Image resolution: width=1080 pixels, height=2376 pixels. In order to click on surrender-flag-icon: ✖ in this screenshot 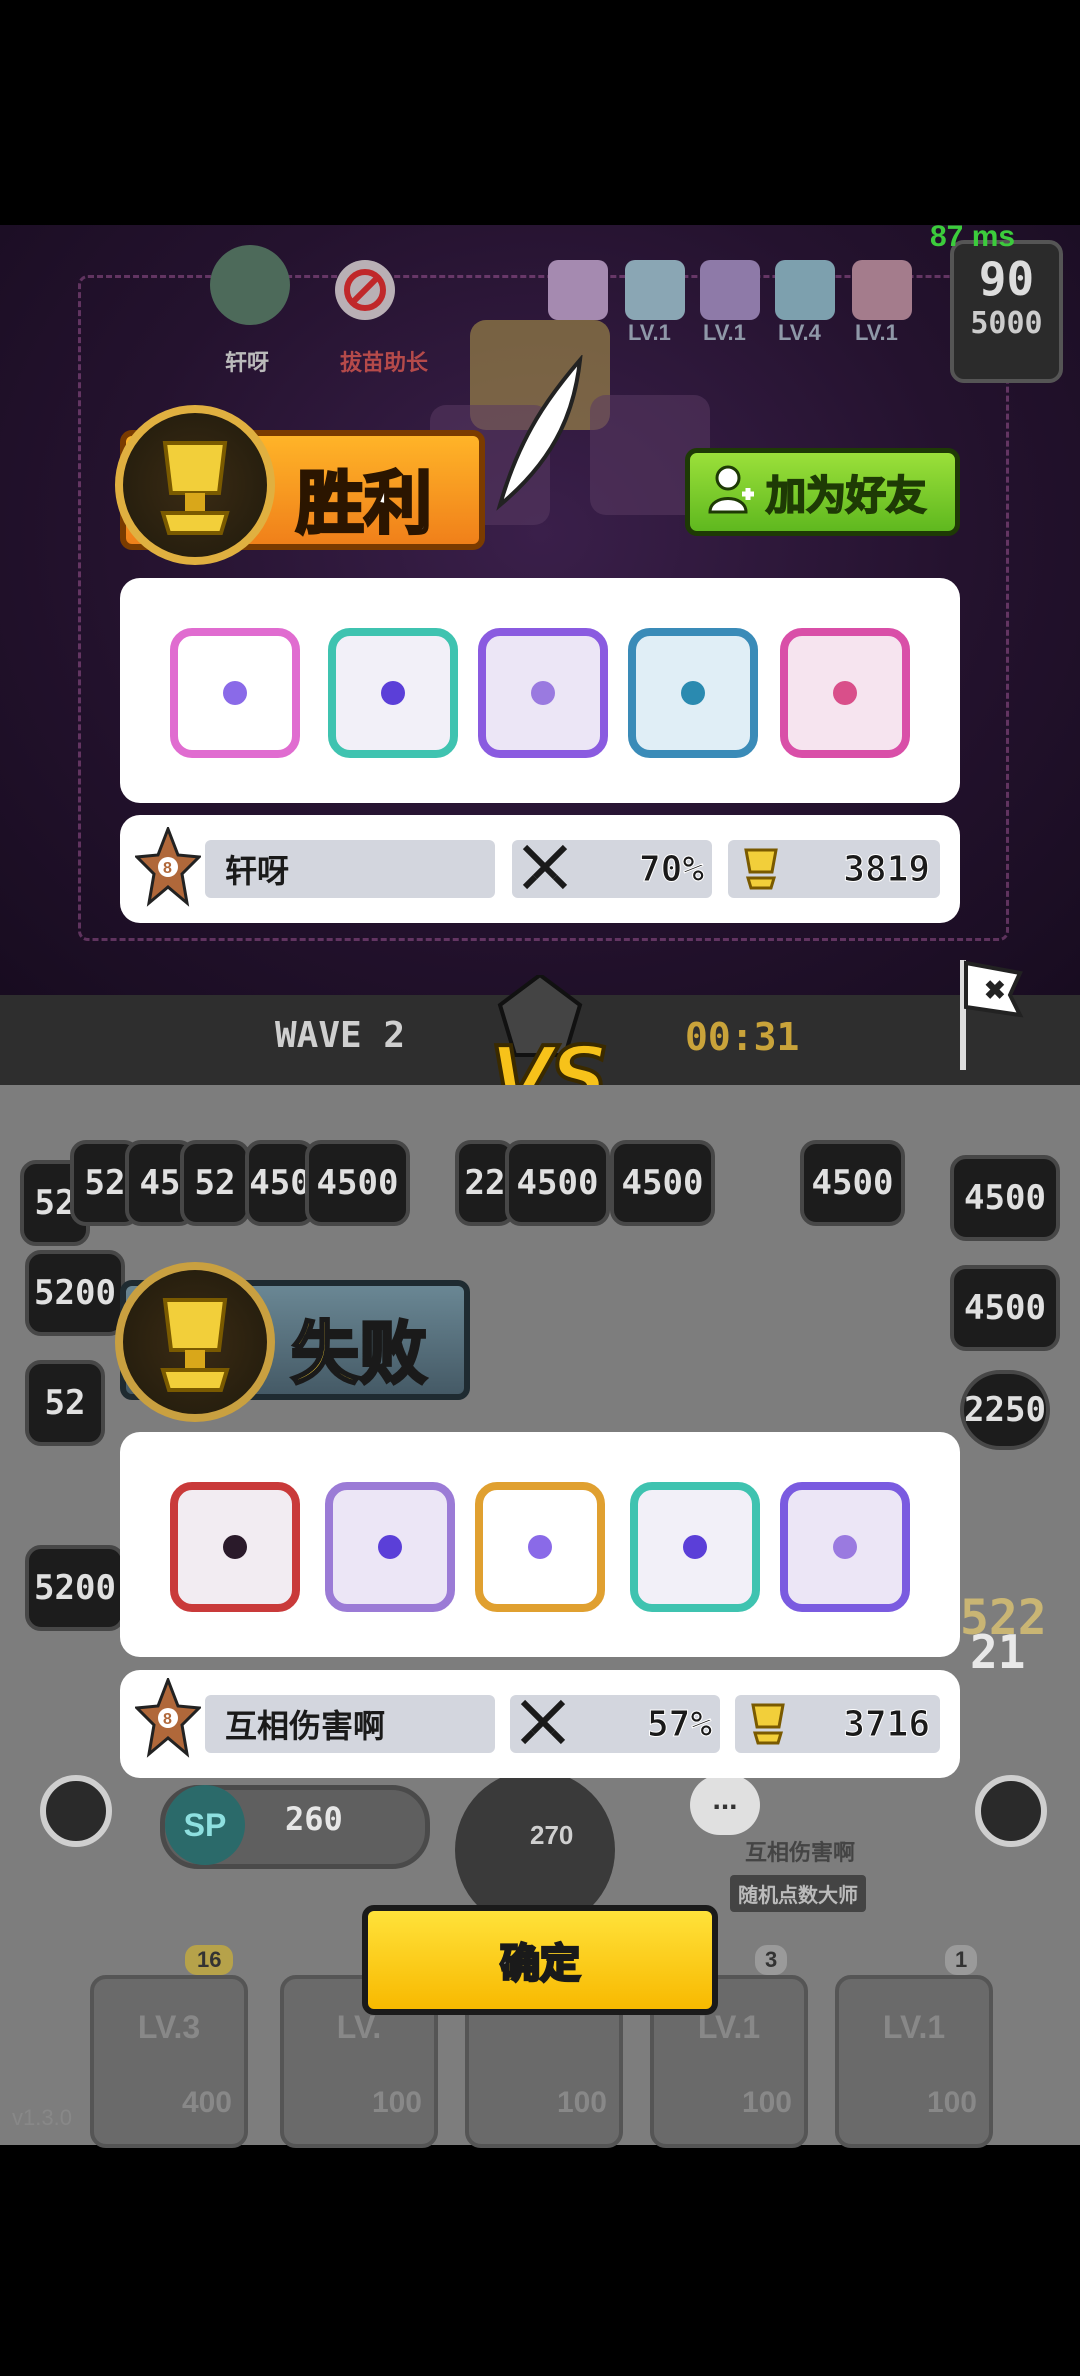, I will do `click(990, 1012)`.